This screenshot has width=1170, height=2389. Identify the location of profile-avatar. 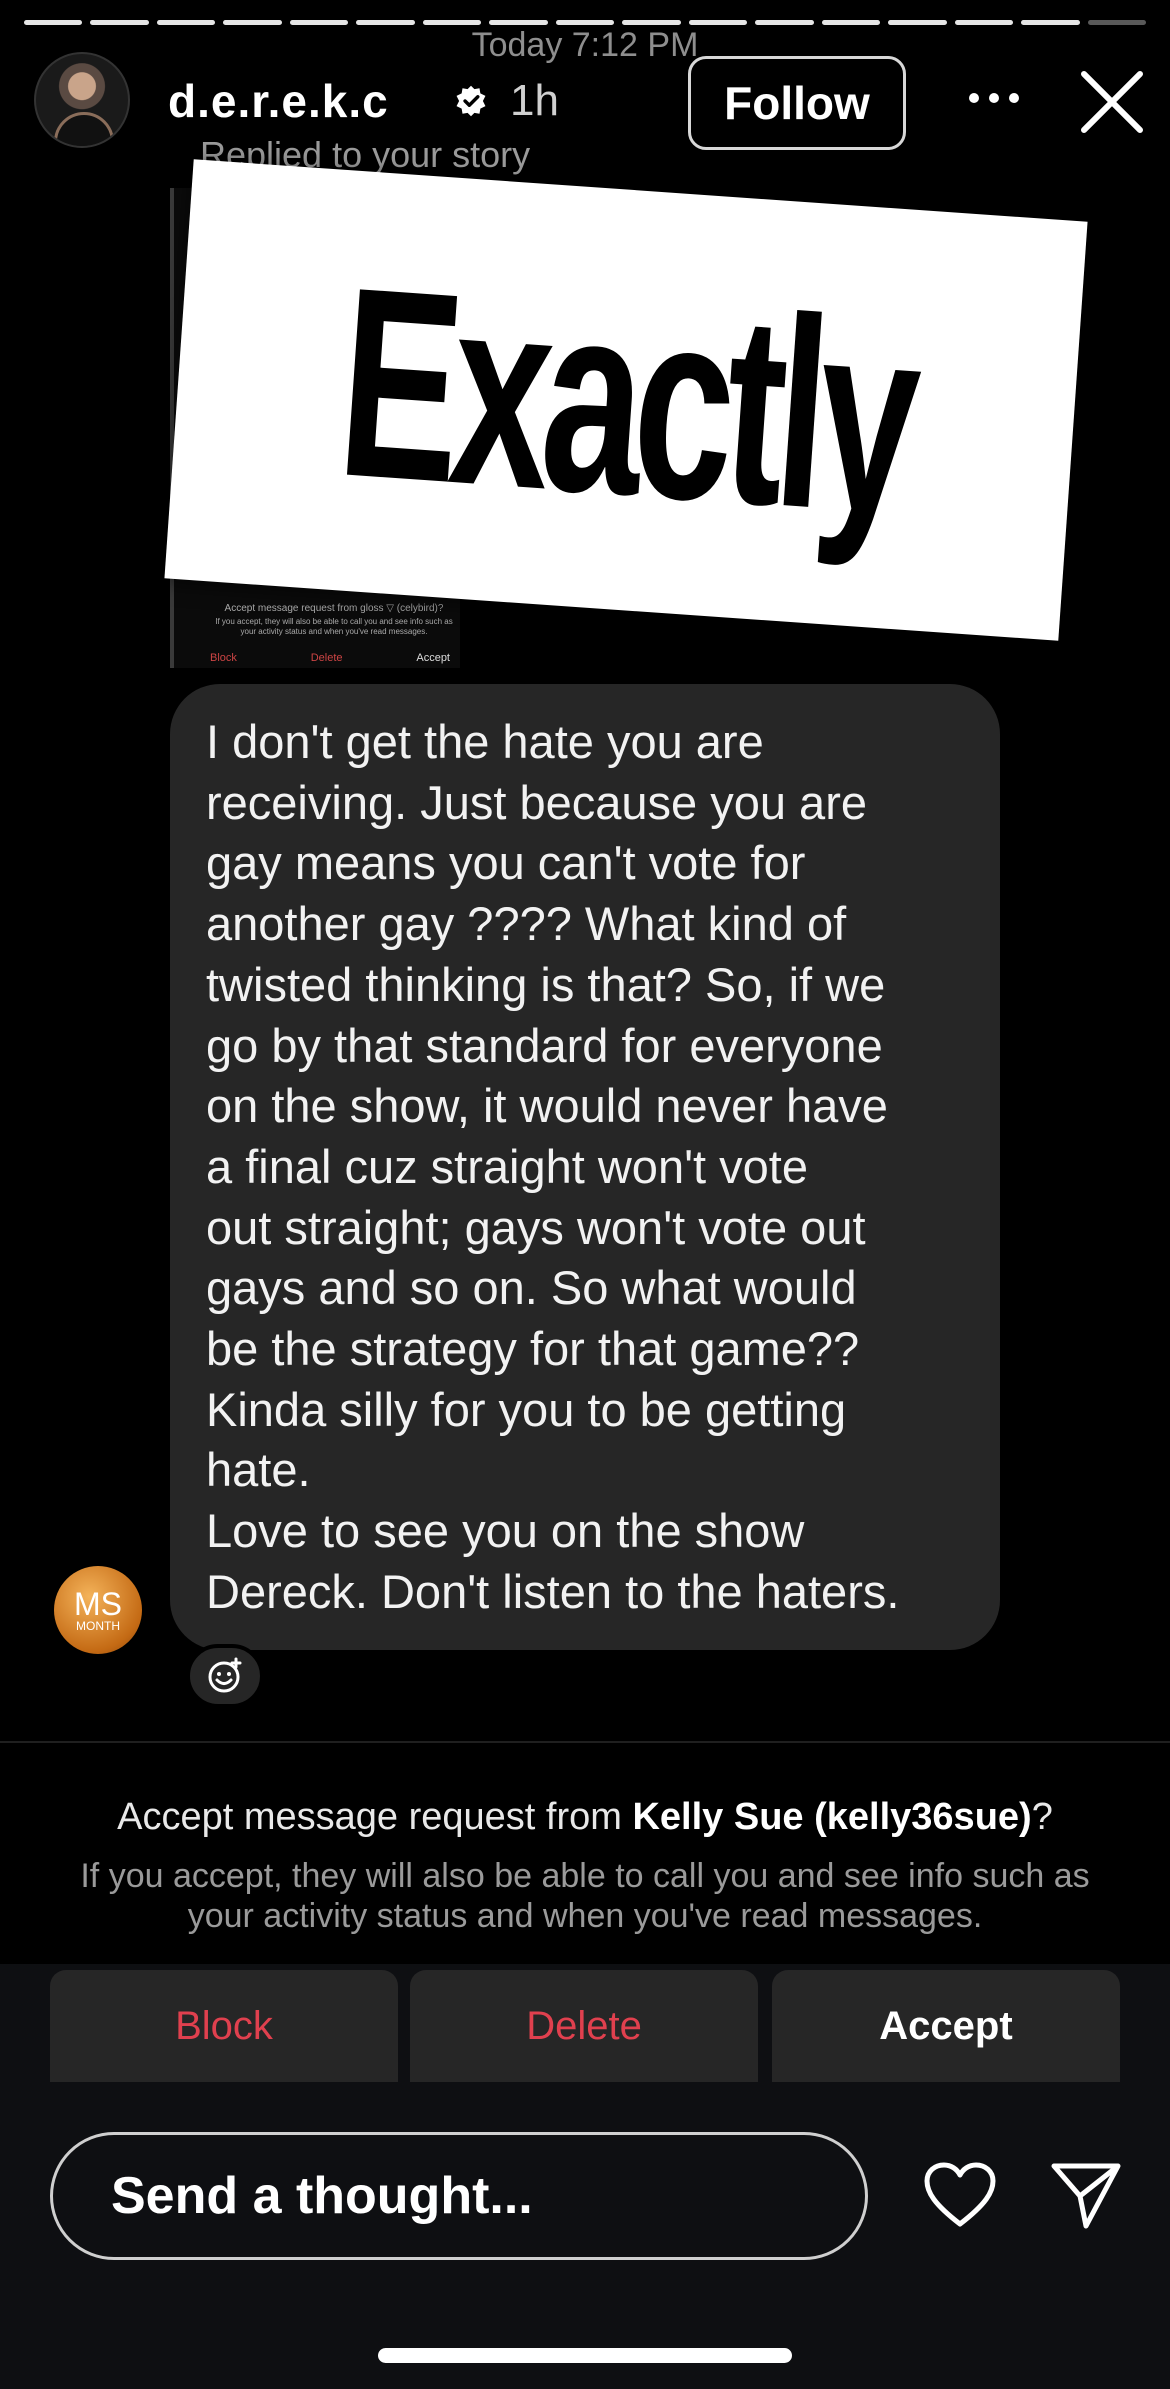
(82, 100).